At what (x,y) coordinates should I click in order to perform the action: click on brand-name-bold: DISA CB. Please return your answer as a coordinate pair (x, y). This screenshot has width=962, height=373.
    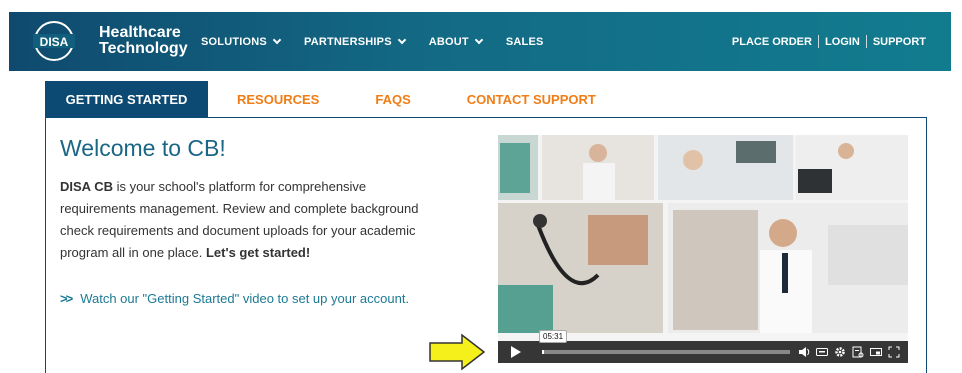
    Looking at the image, I should click on (86, 186).